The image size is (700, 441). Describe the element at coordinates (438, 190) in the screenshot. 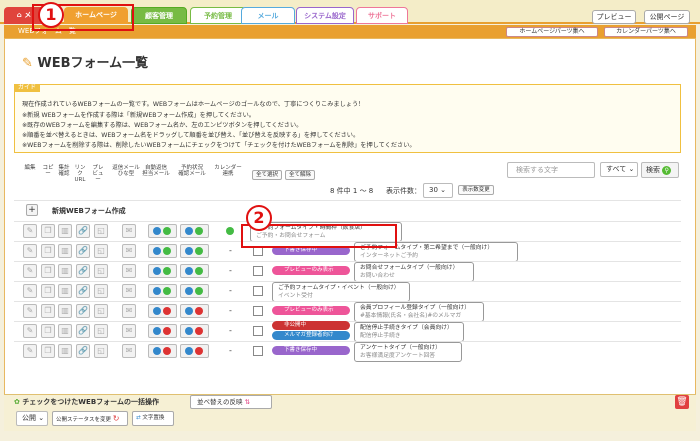

I see `per-page-select: 30 ⌄` at that location.